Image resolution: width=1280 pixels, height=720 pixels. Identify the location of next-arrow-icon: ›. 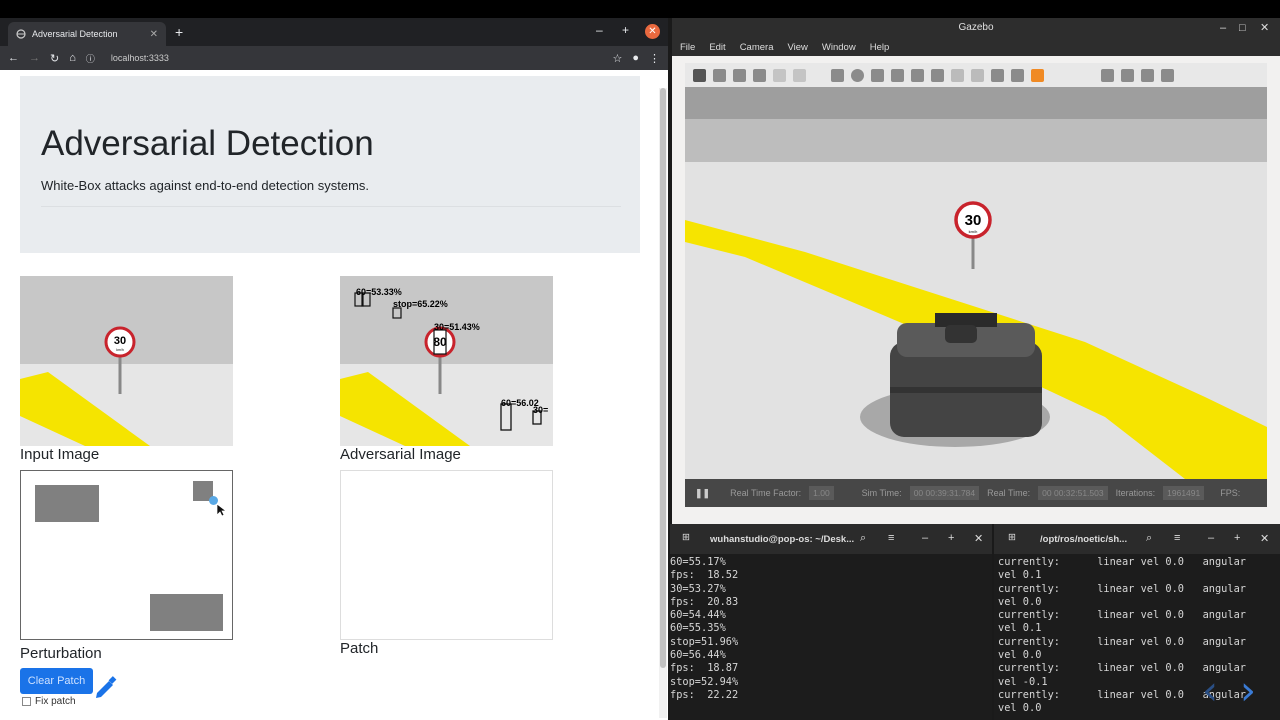
(1248, 691).